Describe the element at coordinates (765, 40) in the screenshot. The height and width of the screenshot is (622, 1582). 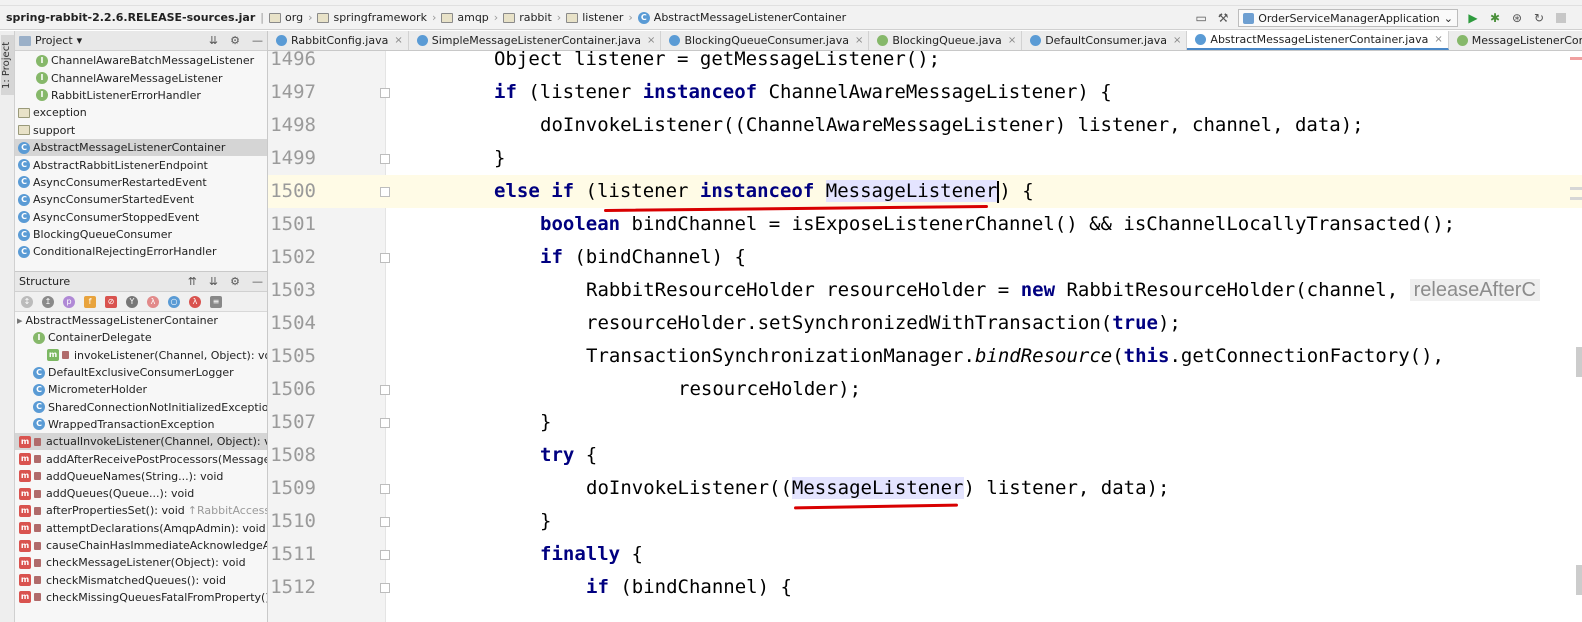
I see `editor-tab: BlockingQueueConsumer.java ×` at that location.